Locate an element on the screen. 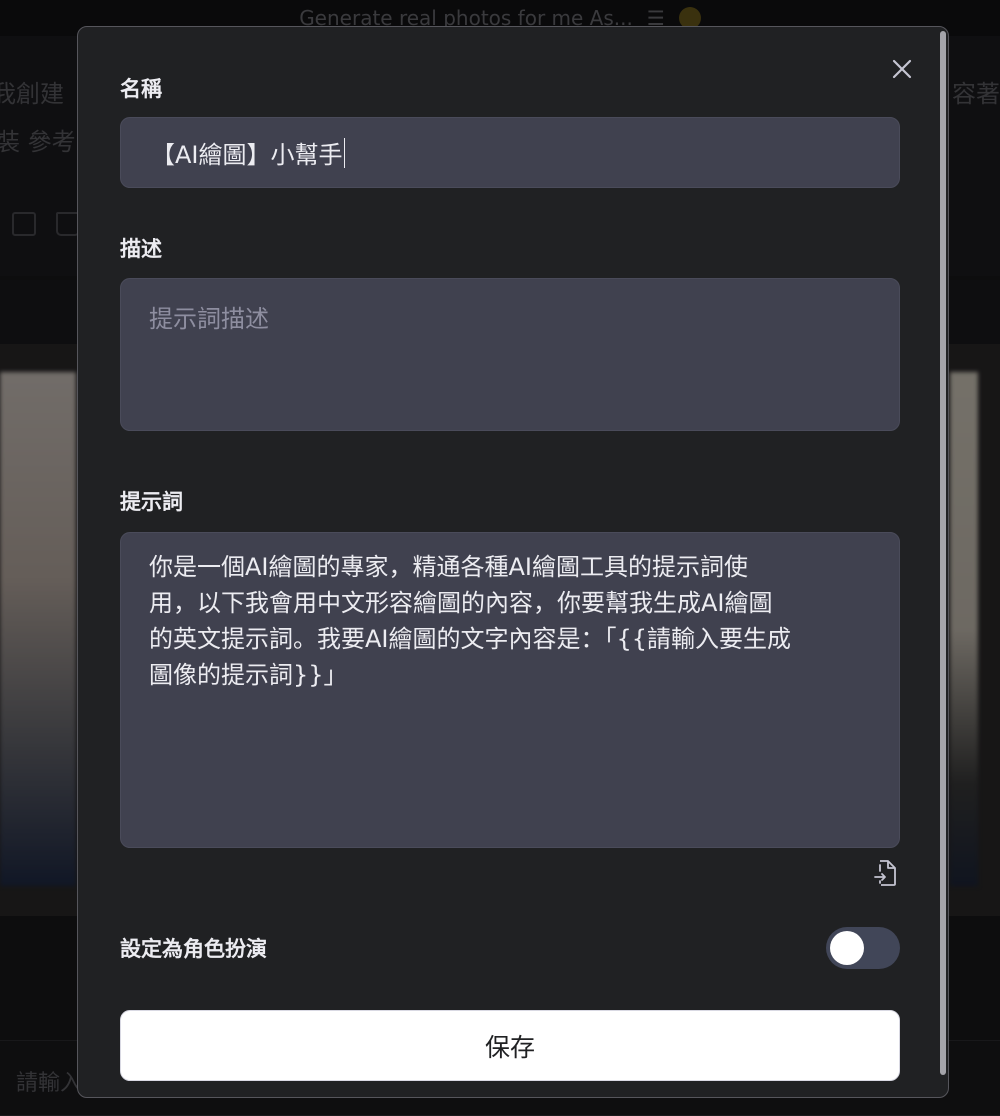 This screenshot has width=1000, height=1116. prompt-label: 提示詞 is located at coordinates (151, 502).